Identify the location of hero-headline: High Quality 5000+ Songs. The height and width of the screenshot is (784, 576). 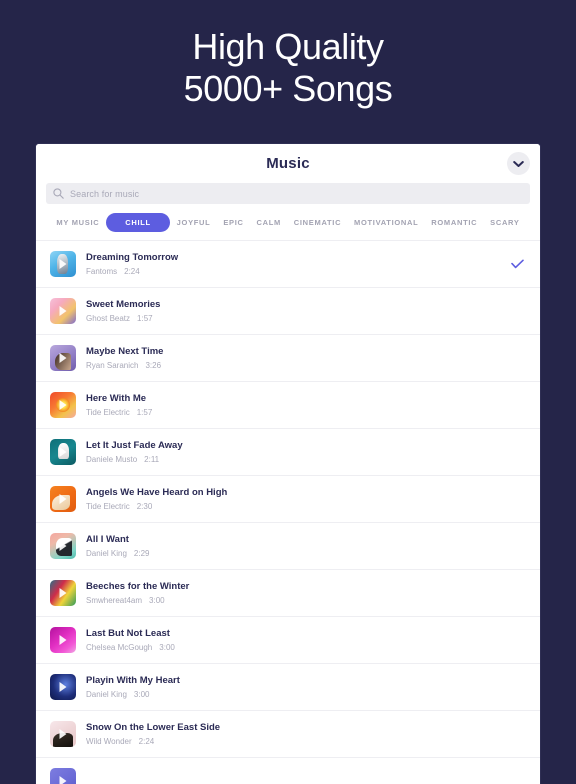
(288, 55).